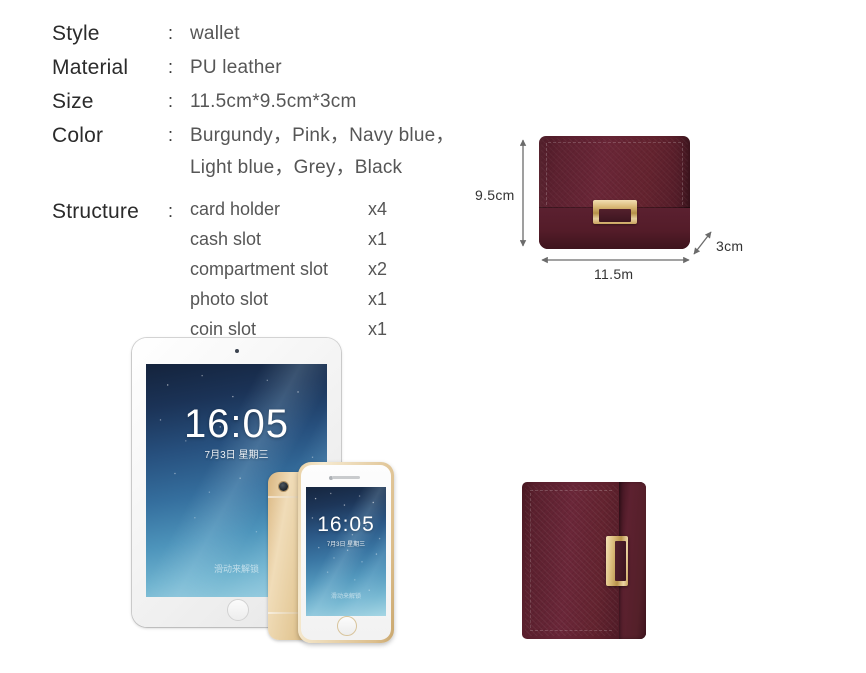  I want to click on spec-value-line: 11.5cm*9.5cm*3cm, so click(273, 101).